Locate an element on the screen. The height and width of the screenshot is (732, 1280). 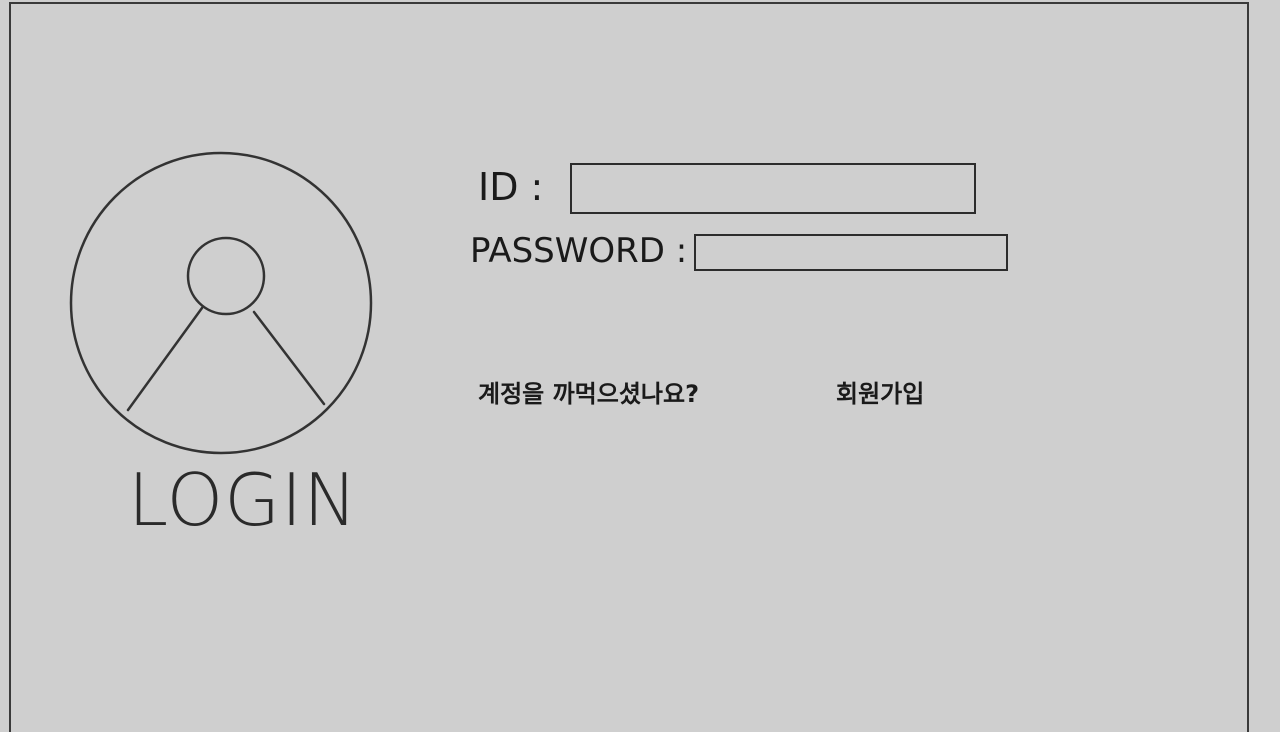
signup-link: 회원가입 is located at coordinates (880, 394).